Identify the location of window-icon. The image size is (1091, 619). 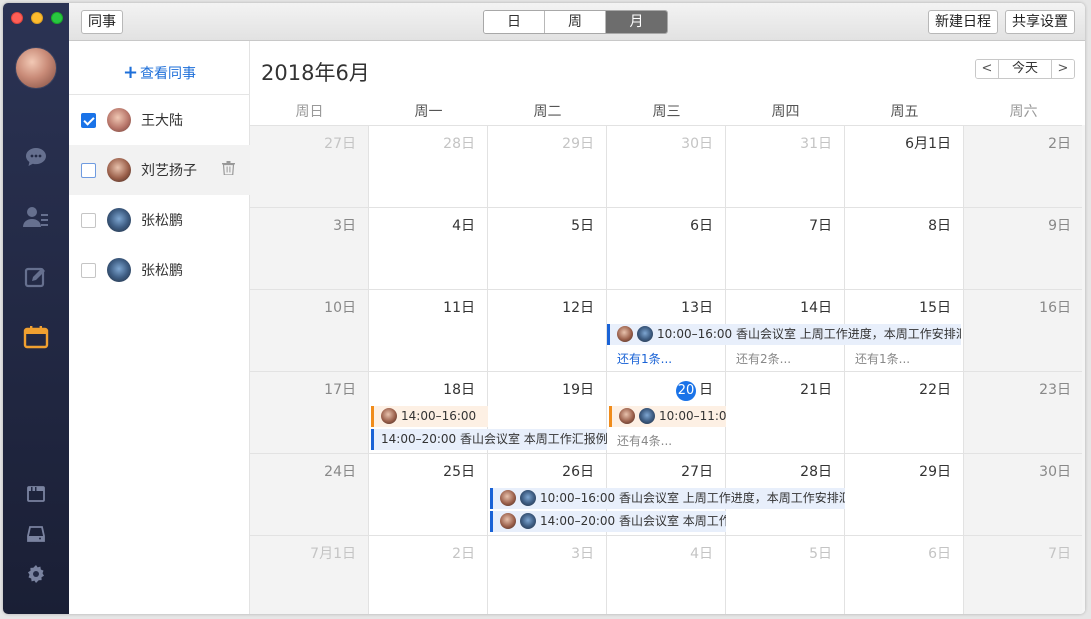
(36, 494).